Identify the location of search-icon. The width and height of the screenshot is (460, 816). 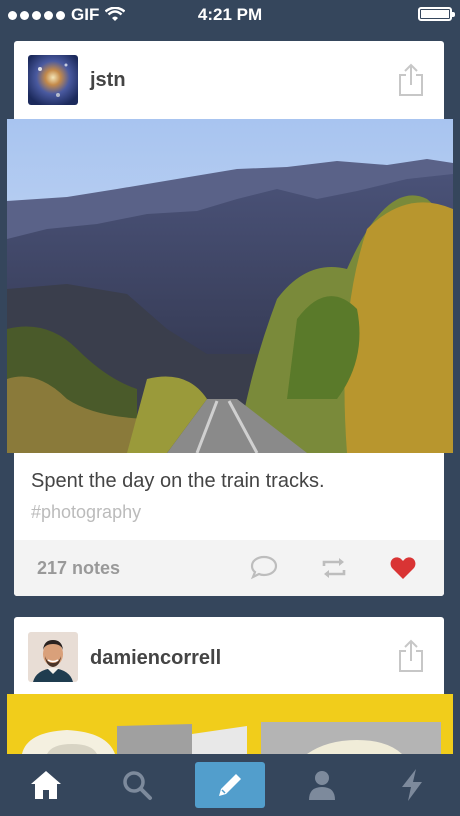
(137, 785).